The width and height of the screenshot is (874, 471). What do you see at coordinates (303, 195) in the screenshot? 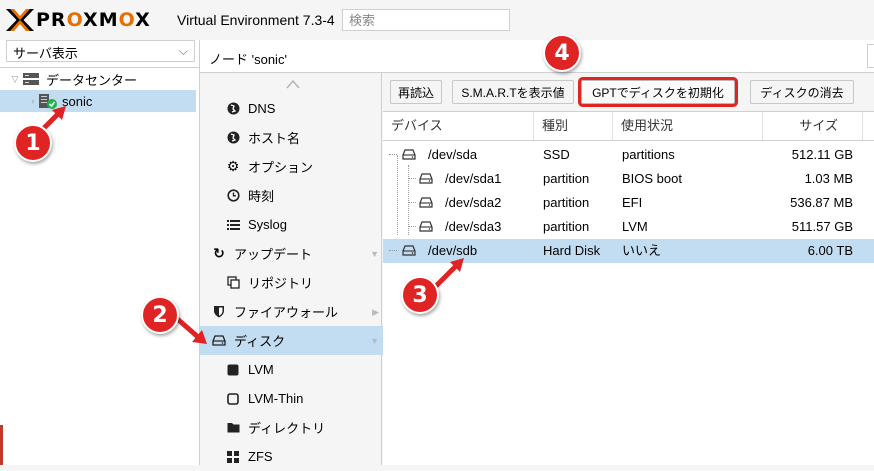
I see `menu-item-time: 時刻` at bounding box center [303, 195].